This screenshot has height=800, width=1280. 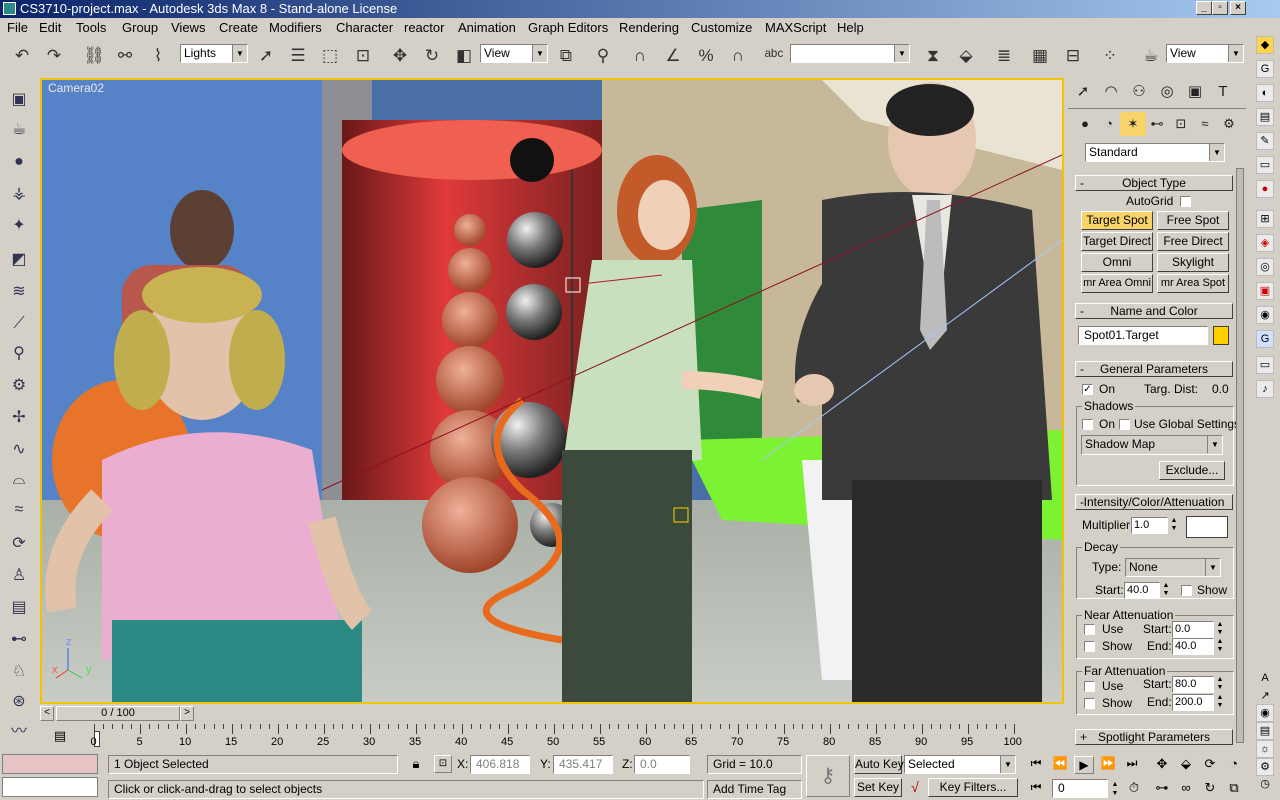 I want to click on pivot-center-icon: ⧉, so click(x=566, y=56).